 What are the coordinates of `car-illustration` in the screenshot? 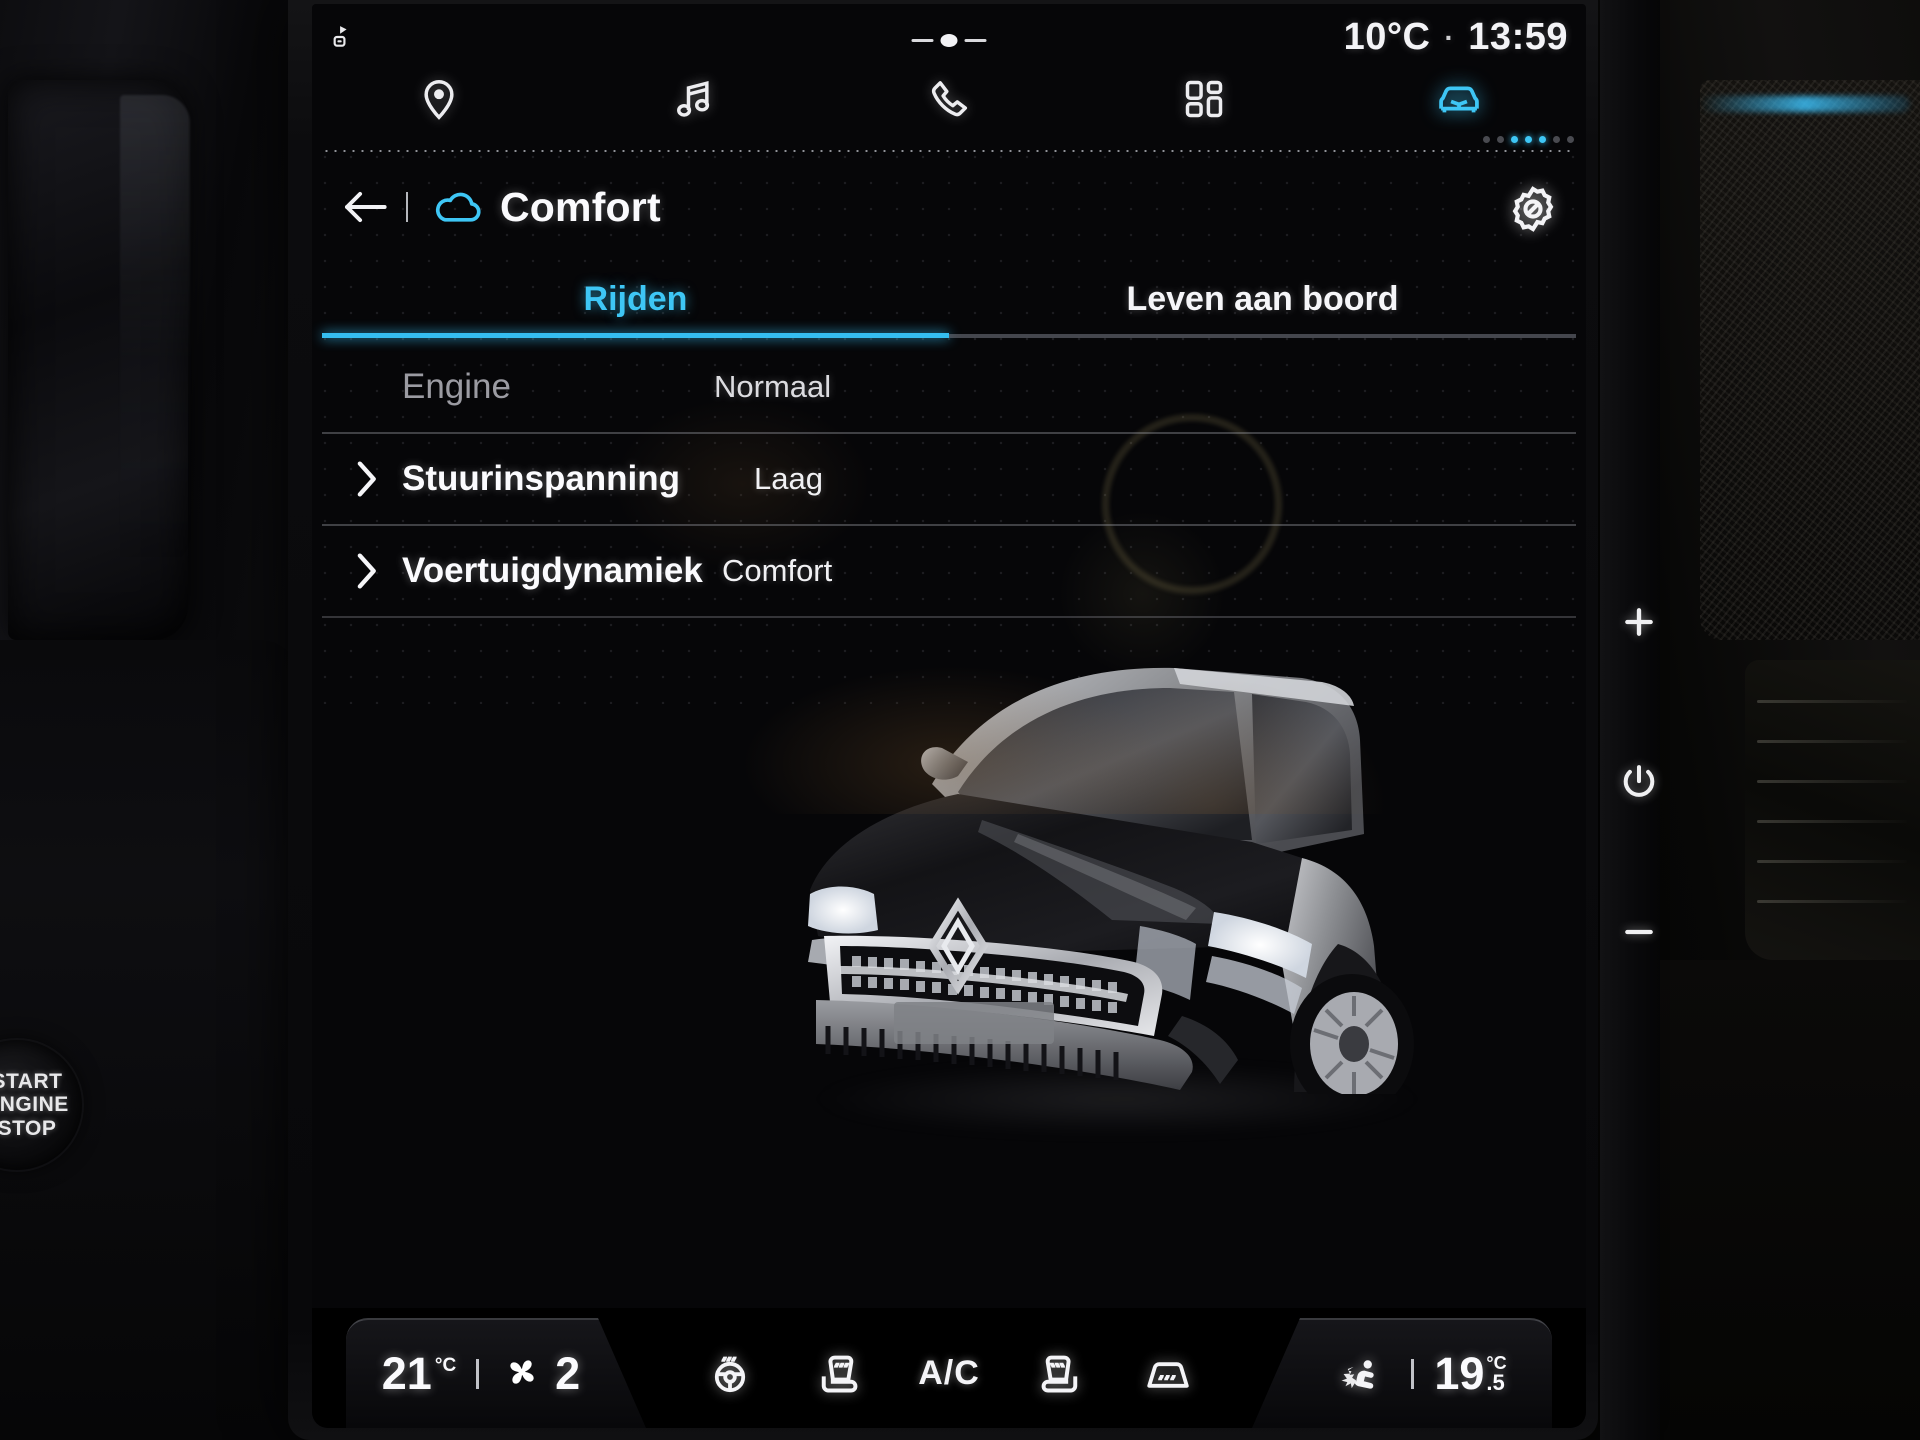 It's located at (1111, 890).